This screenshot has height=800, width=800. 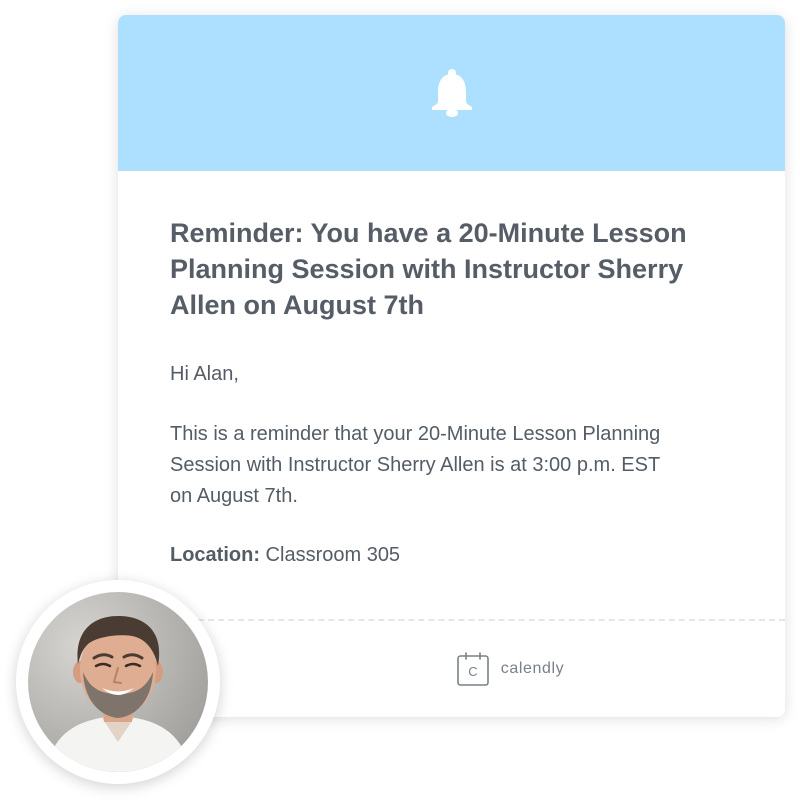 What do you see at coordinates (330, 555) in the screenshot?
I see `location-value: Classroom 305` at bounding box center [330, 555].